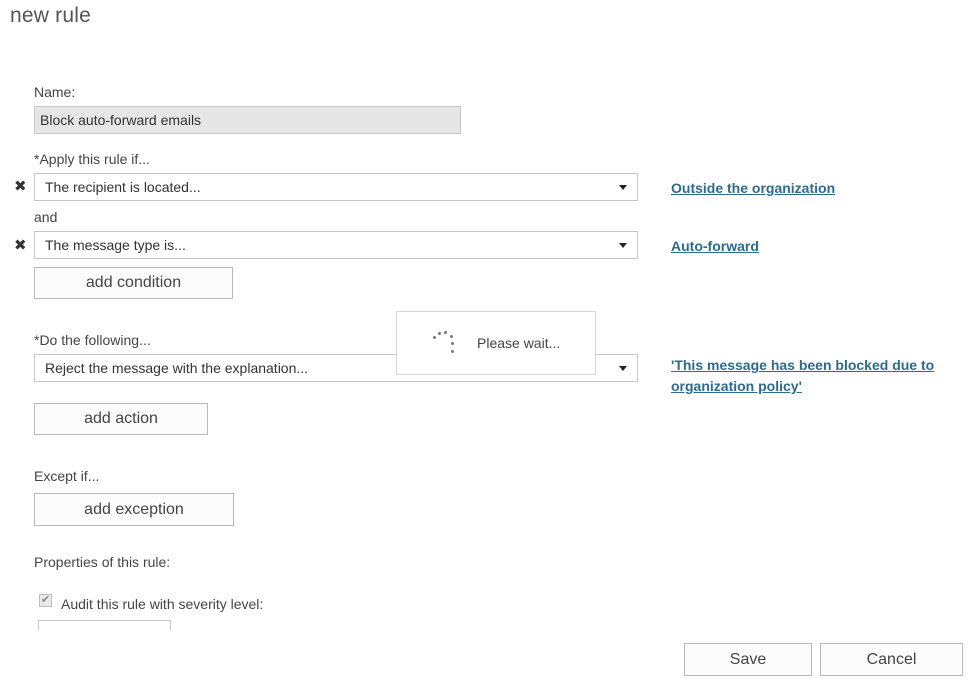  I want to click on properties-label: Properties of this rule:, so click(102, 562).